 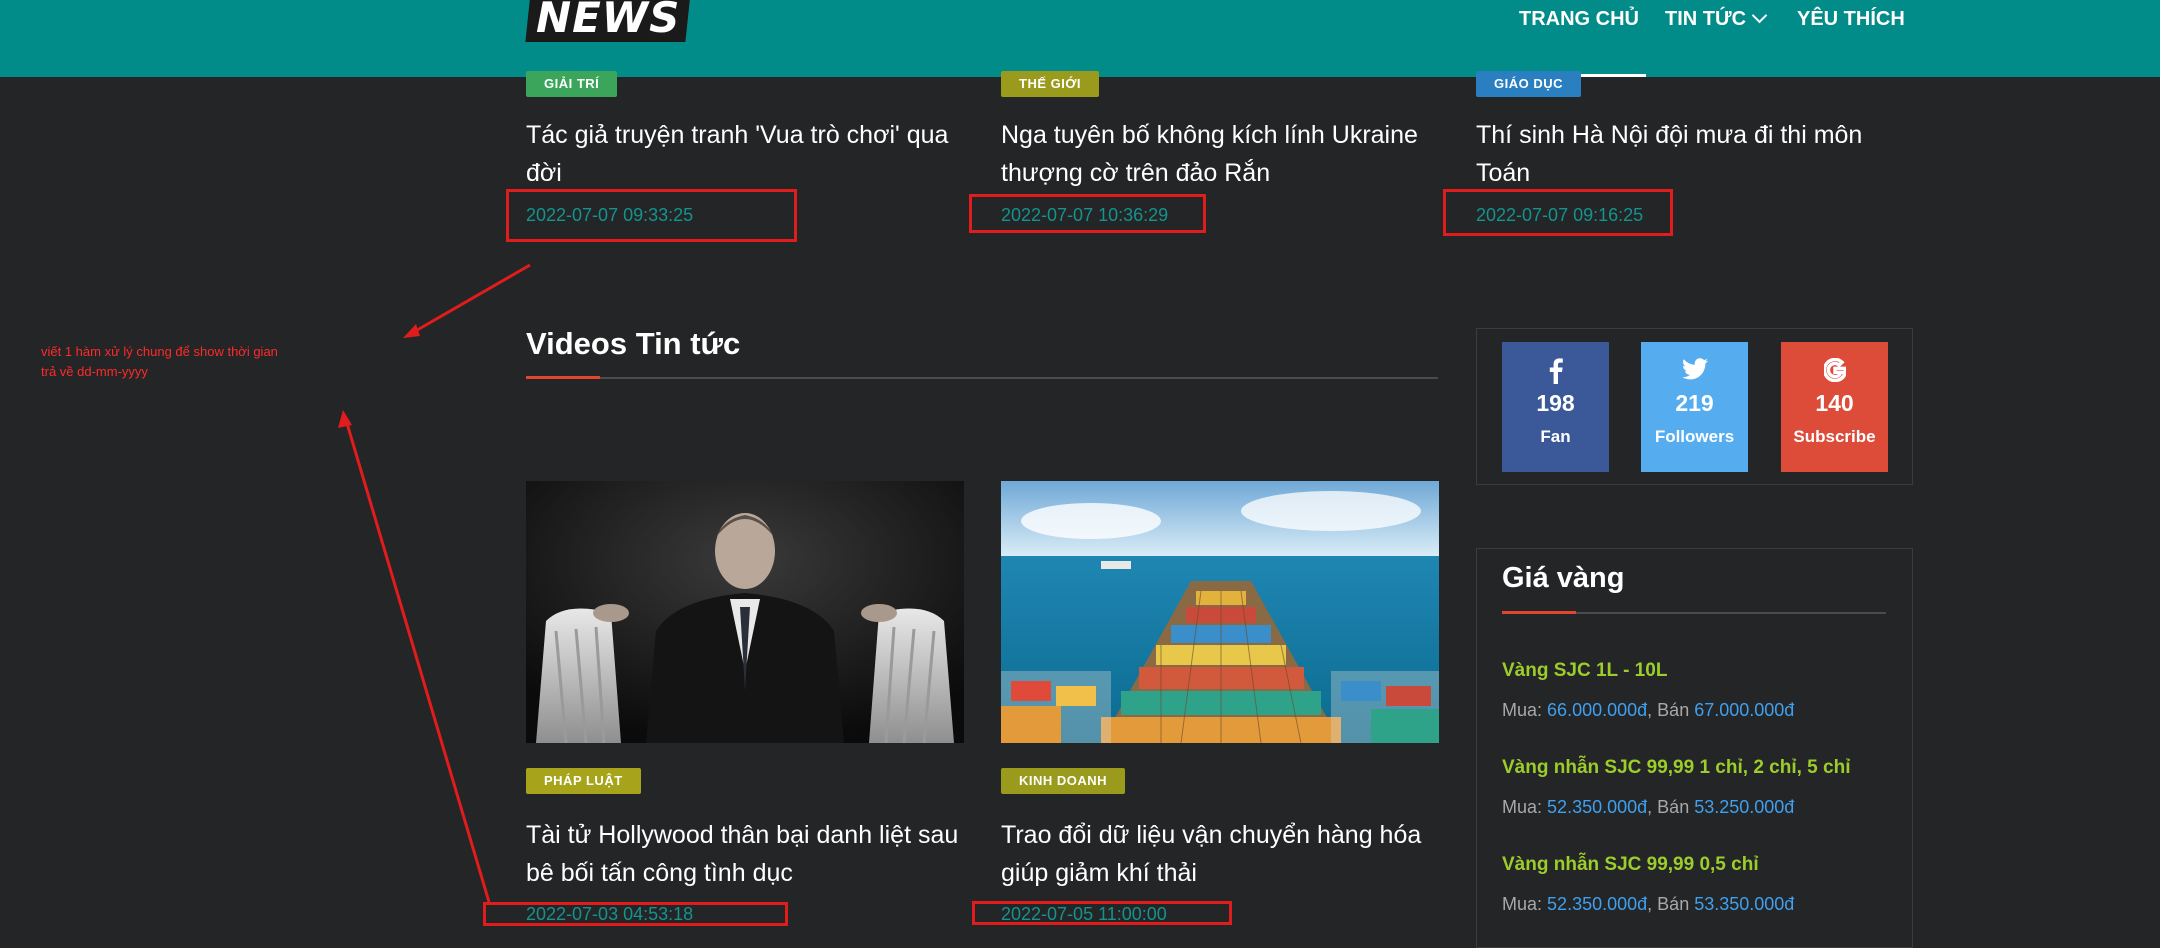 What do you see at coordinates (1744, 807) in the screenshot?
I see `sell-price: 53.250.000đ` at bounding box center [1744, 807].